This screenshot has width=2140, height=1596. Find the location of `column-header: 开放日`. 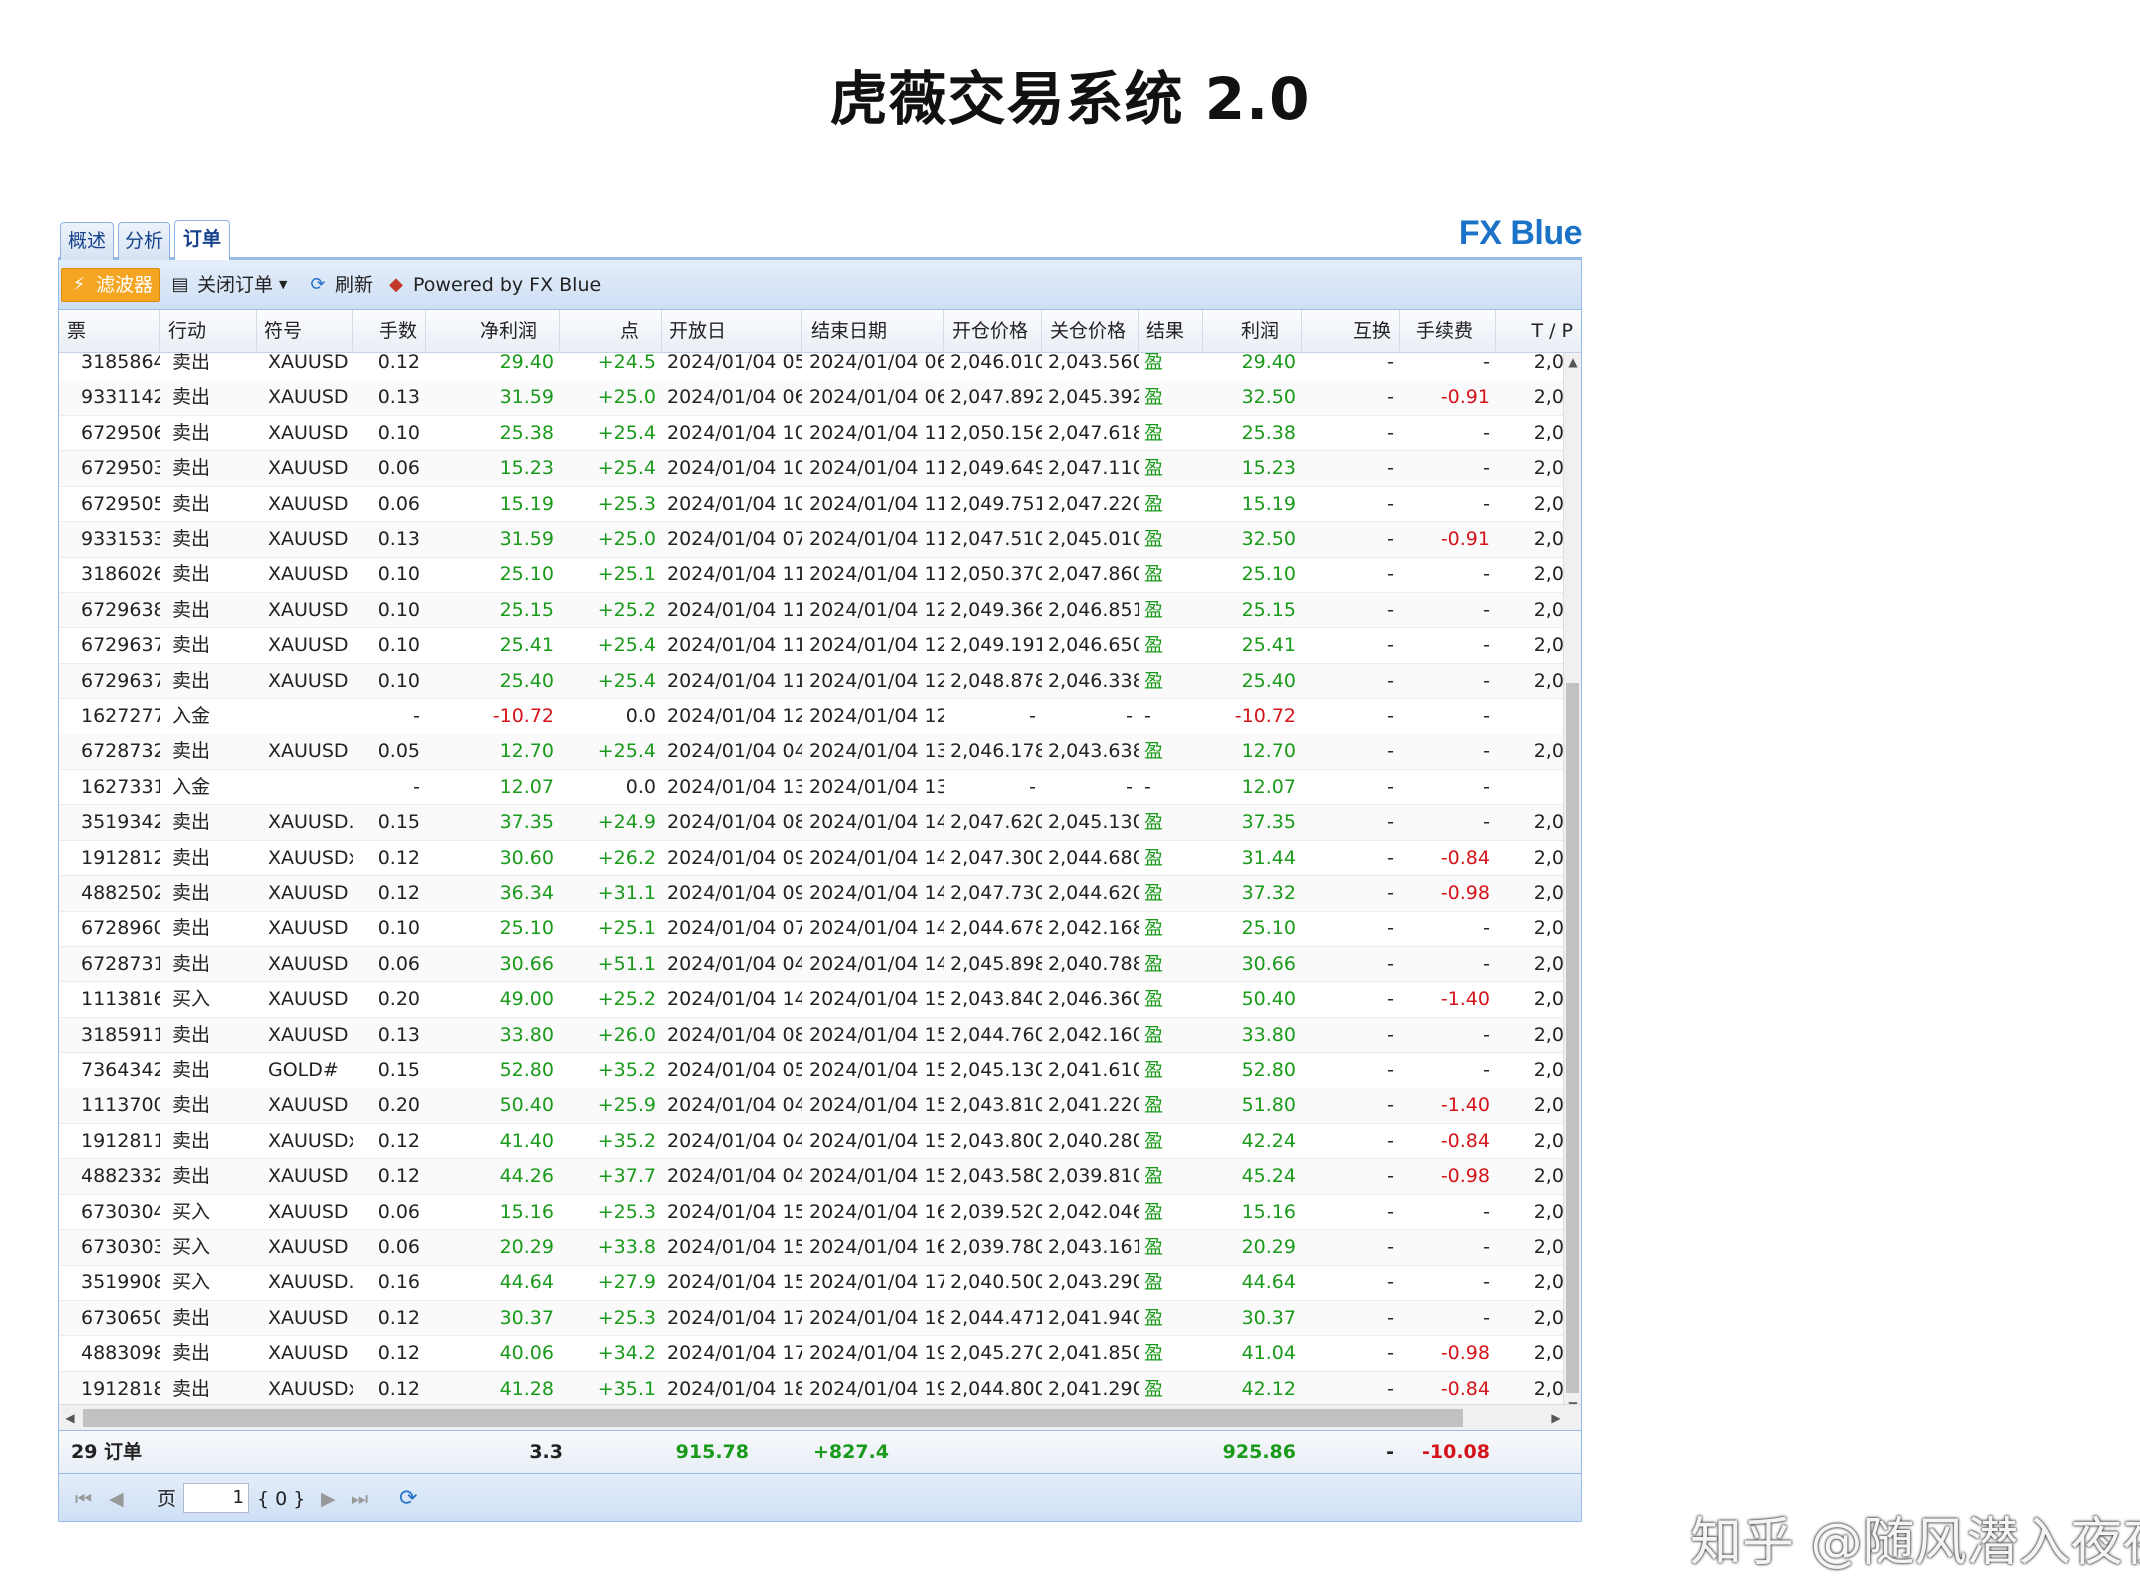

column-header: 开放日 is located at coordinates (731, 331).